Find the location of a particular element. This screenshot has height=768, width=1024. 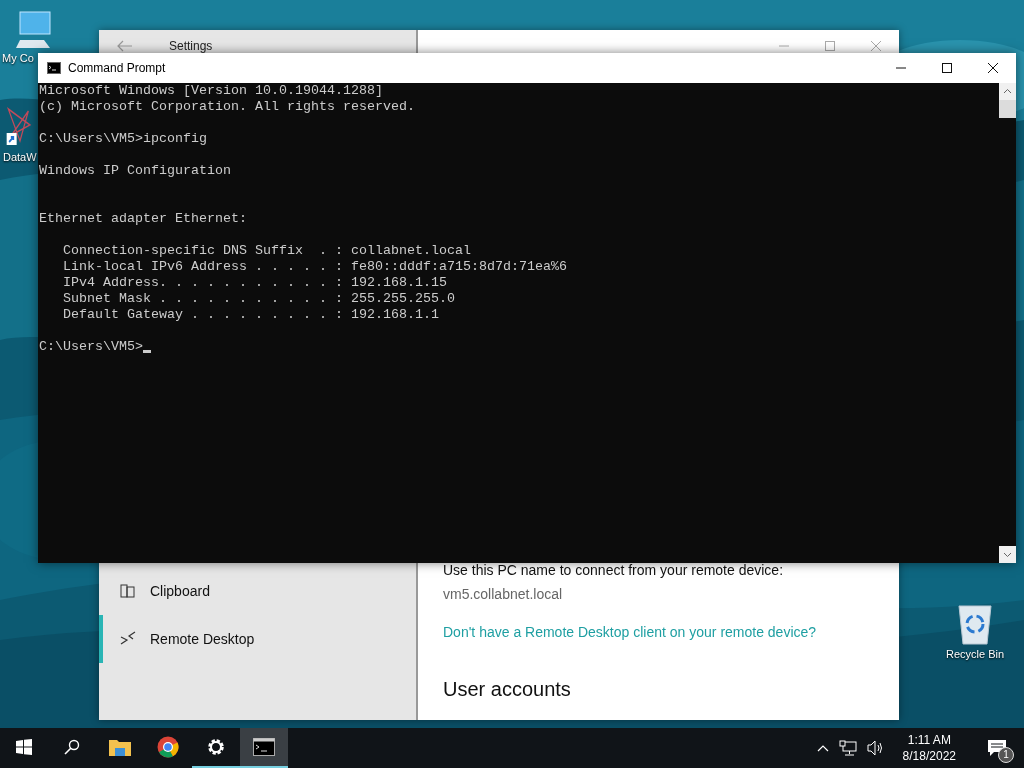

browser-icon is located at coordinates (168, 747).